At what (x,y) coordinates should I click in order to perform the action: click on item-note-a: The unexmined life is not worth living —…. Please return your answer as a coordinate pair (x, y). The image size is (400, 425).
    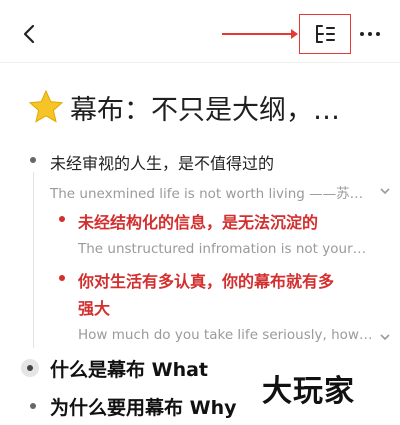
    Looking at the image, I should click on (206, 192).